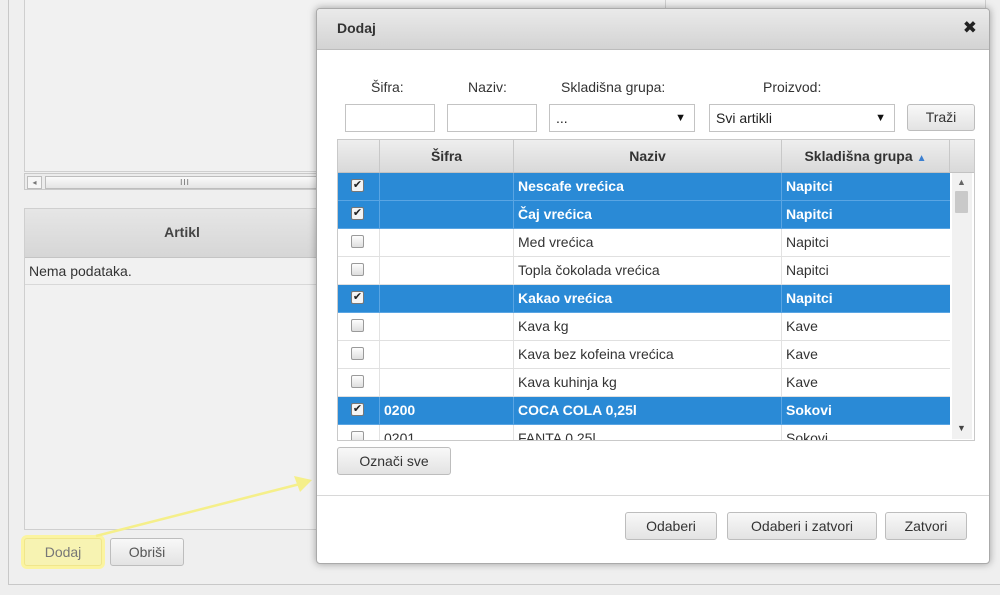 The width and height of the screenshot is (1000, 595). What do you see at coordinates (390, 118) in the screenshot?
I see `sifra-input` at bounding box center [390, 118].